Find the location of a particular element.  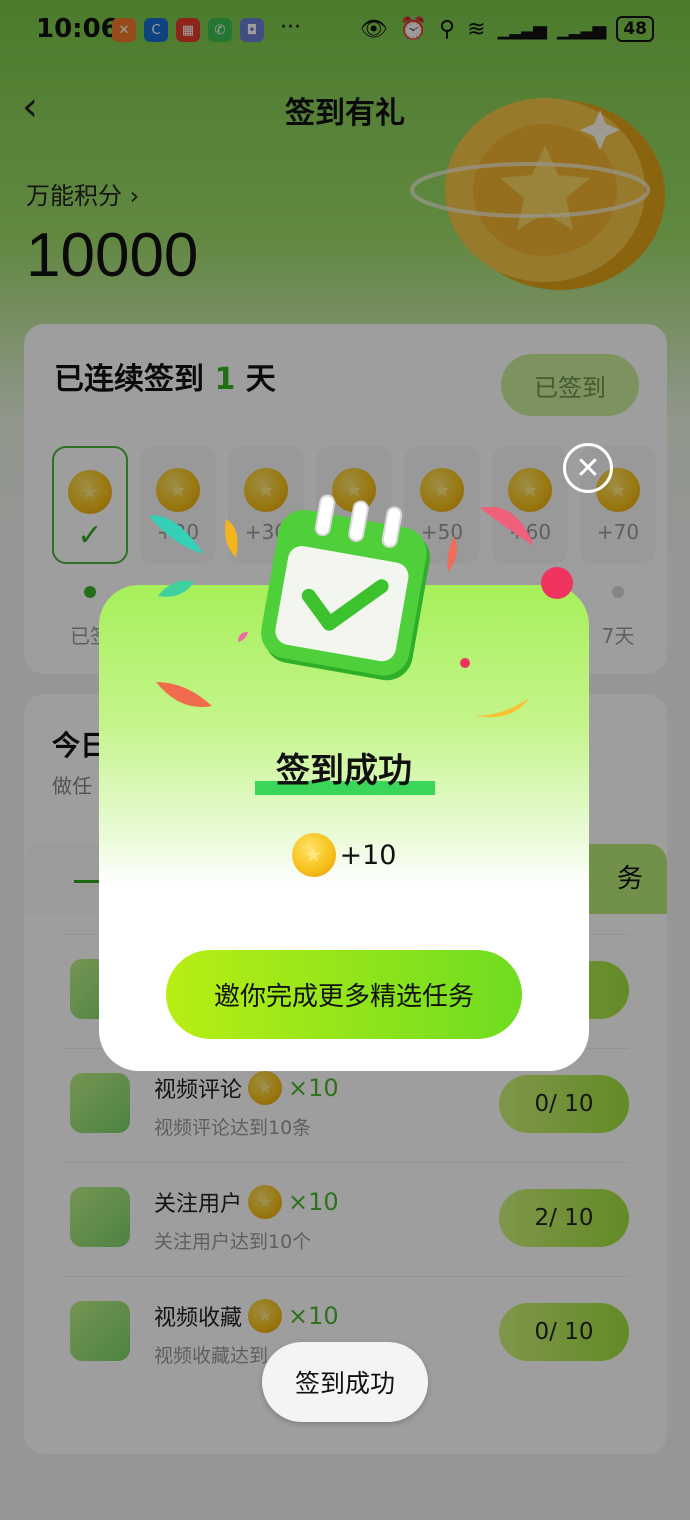

more-tasks-button: 邀你完成更多精选任务 is located at coordinates (344, 994).